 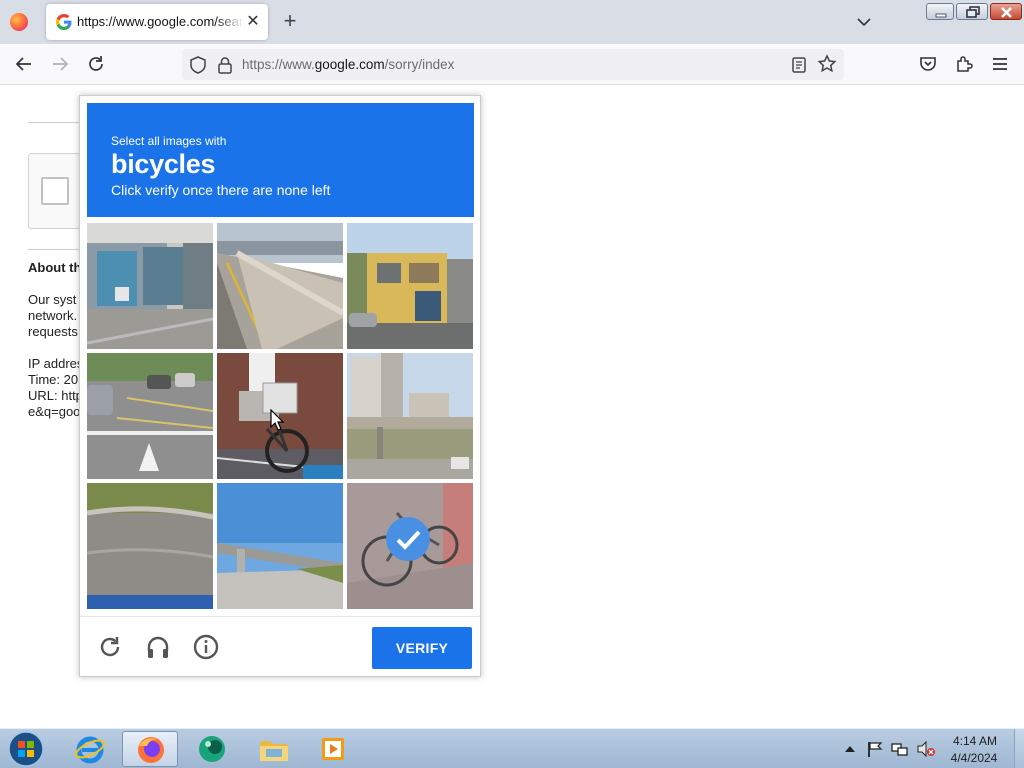 What do you see at coordinates (875, 749) in the screenshot?
I see `action-center-flag-icon` at bounding box center [875, 749].